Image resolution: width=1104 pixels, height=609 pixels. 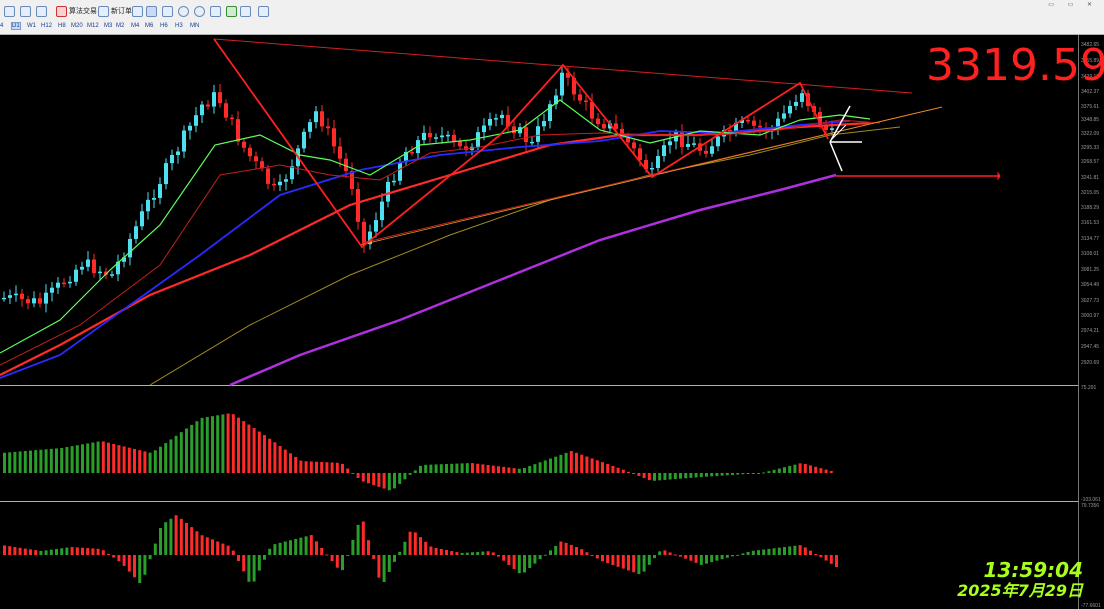 What do you see at coordinates (93, 26) in the screenshot?
I see `tf-item: M12` at bounding box center [93, 26].